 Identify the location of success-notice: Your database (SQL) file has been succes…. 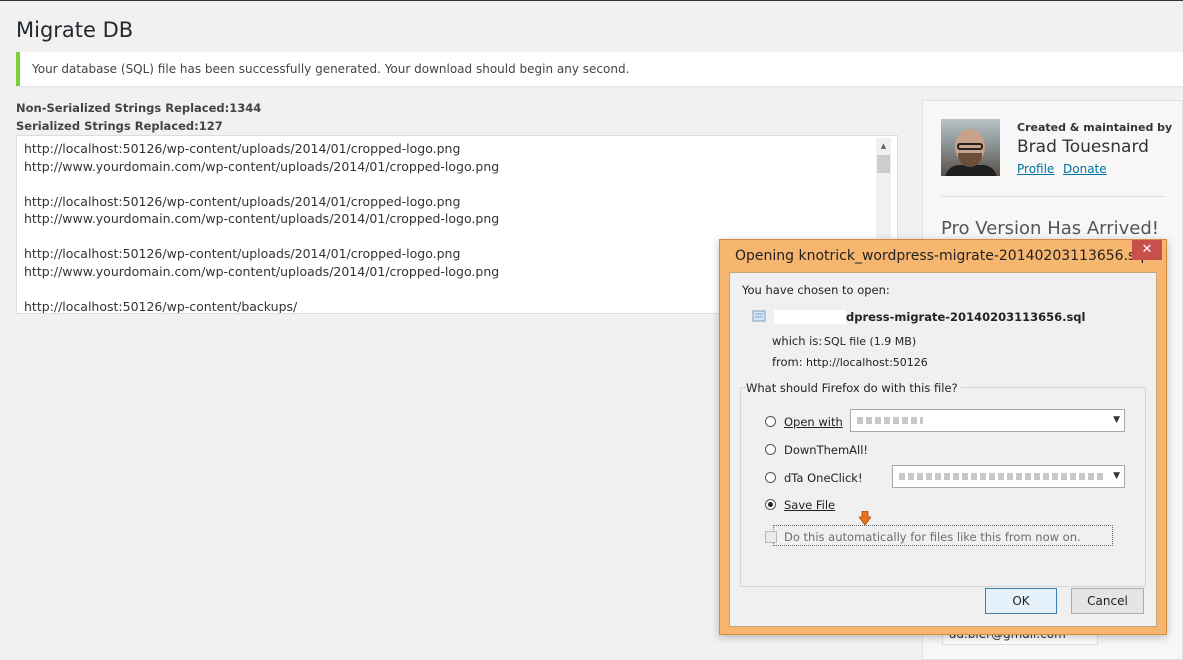
(599, 69).